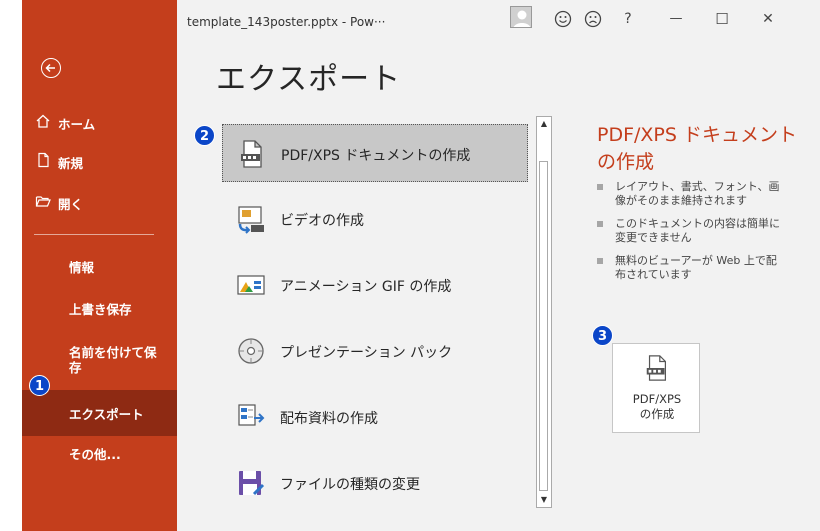  I want to click on export-option-animated-gif: アニメーション GIF の作成, so click(375, 285).